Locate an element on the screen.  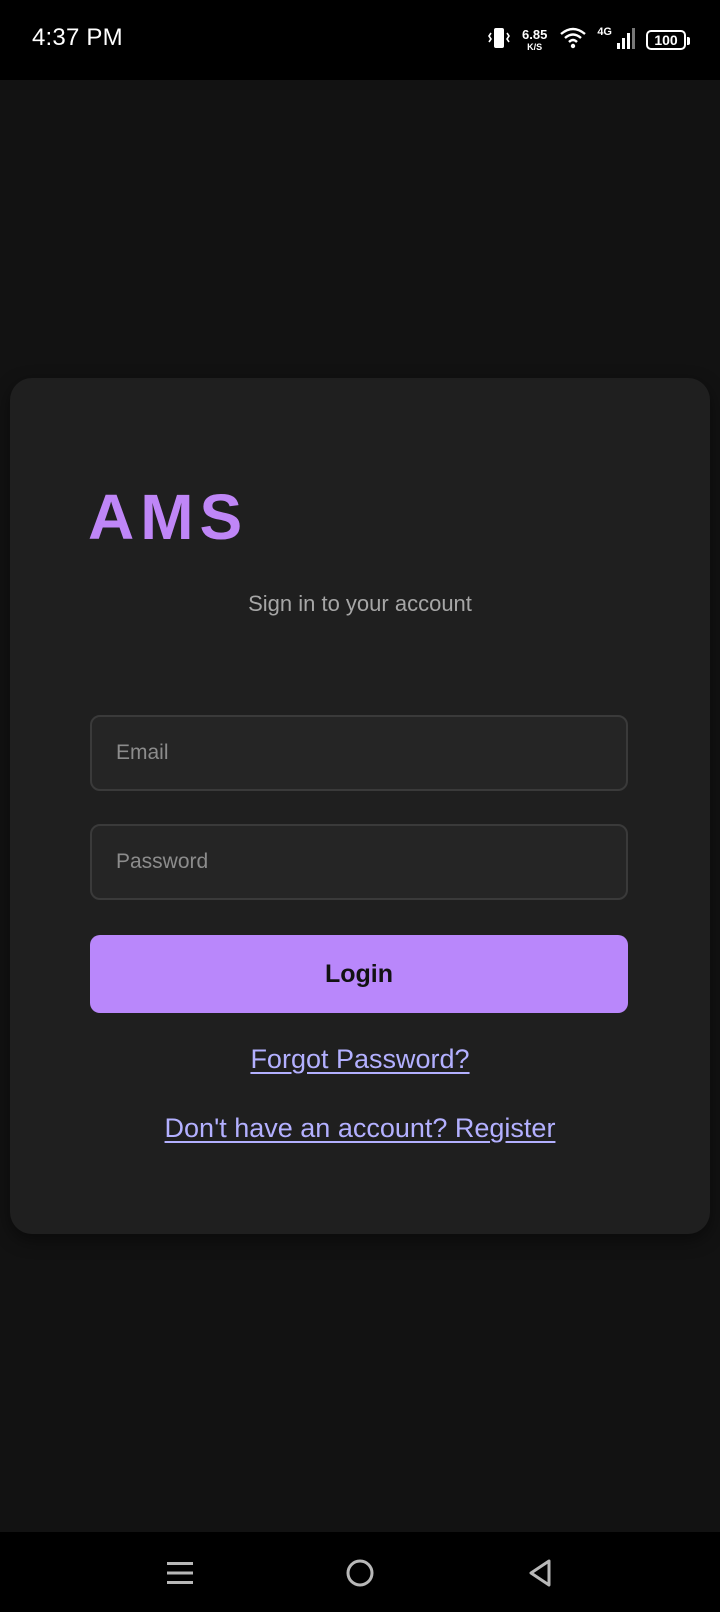
home-icon is located at coordinates (360, 1573).